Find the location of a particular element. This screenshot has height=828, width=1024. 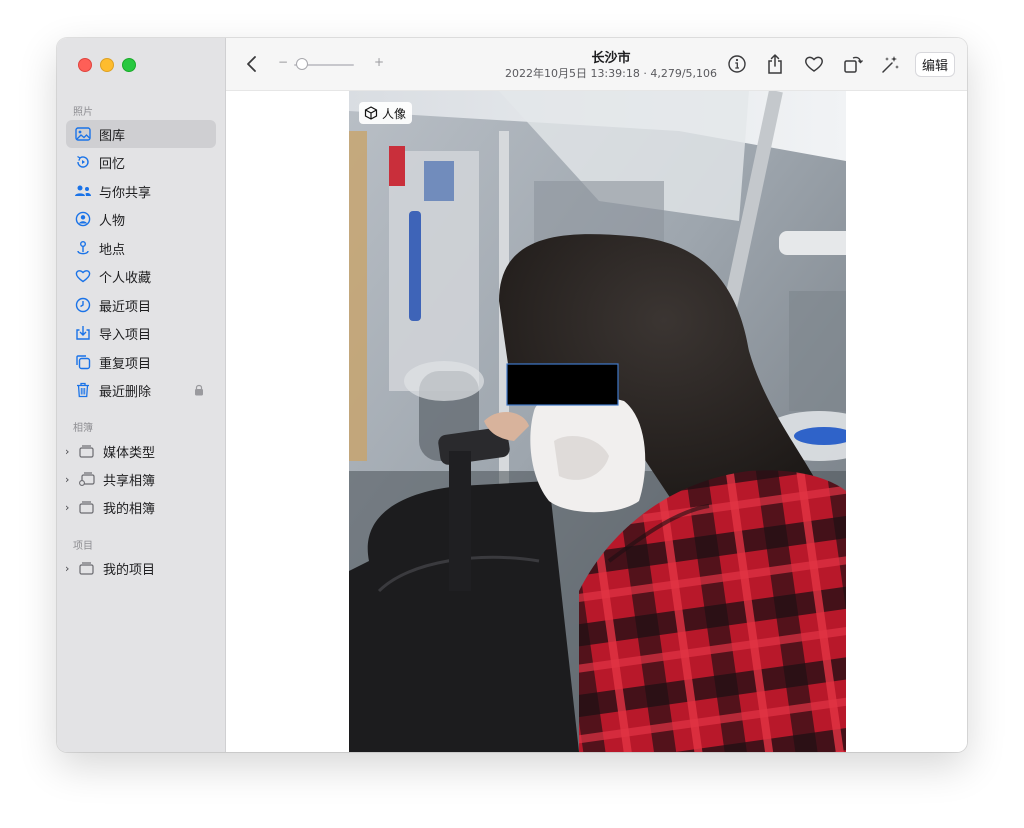

section-title-photos: 照片 is located at coordinates (83, 112).